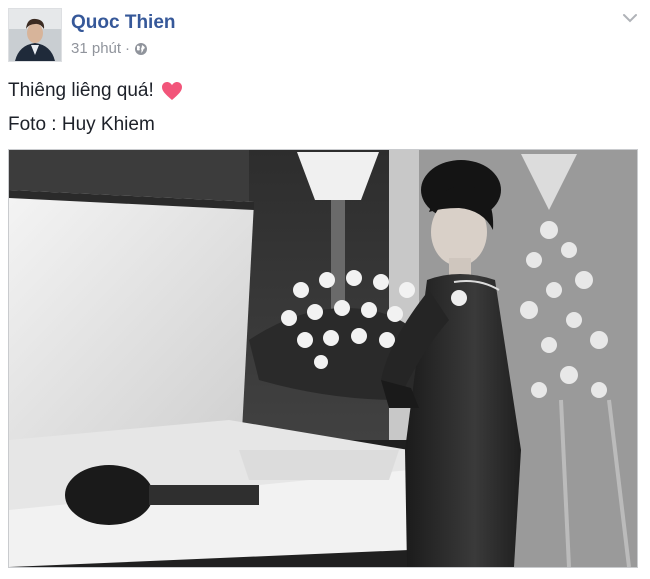 The width and height of the screenshot is (650, 579). Describe the element at coordinates (172, 91) in the screenshot. I see `heart-icon` at that location.